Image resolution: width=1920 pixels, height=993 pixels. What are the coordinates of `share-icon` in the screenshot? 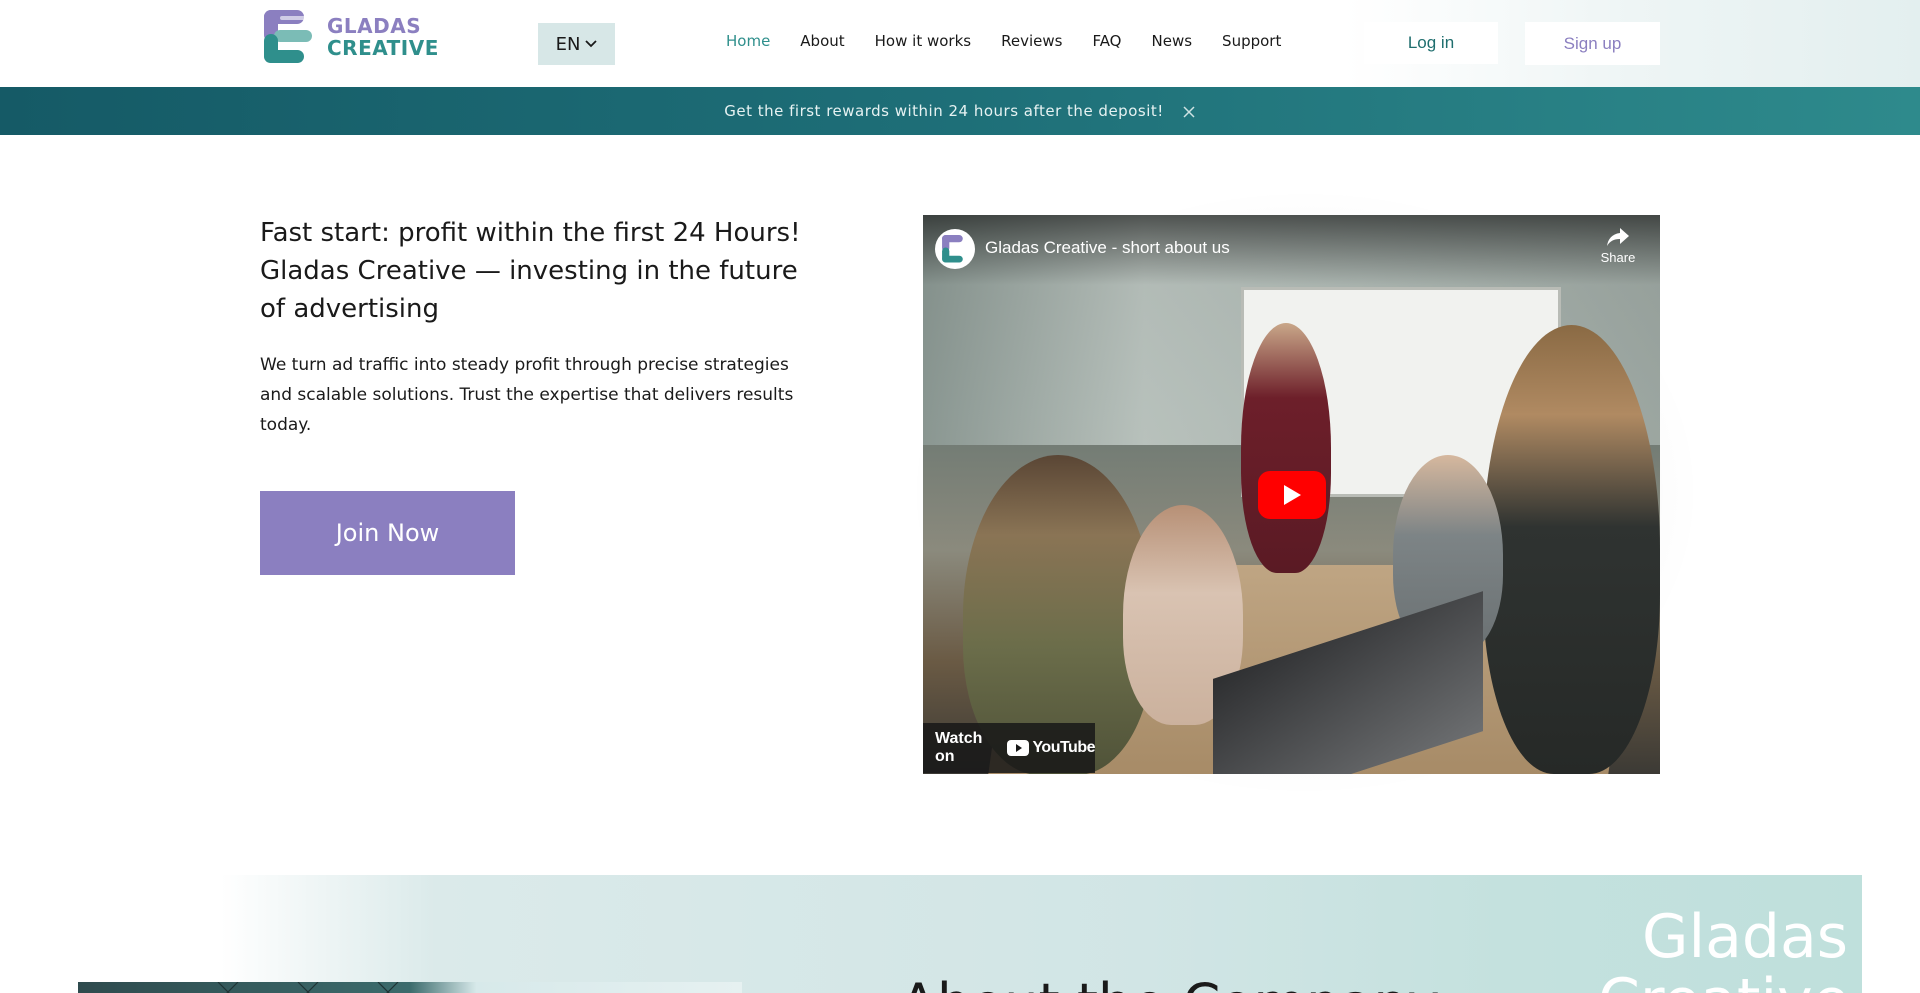 It's located at (1618, 237).